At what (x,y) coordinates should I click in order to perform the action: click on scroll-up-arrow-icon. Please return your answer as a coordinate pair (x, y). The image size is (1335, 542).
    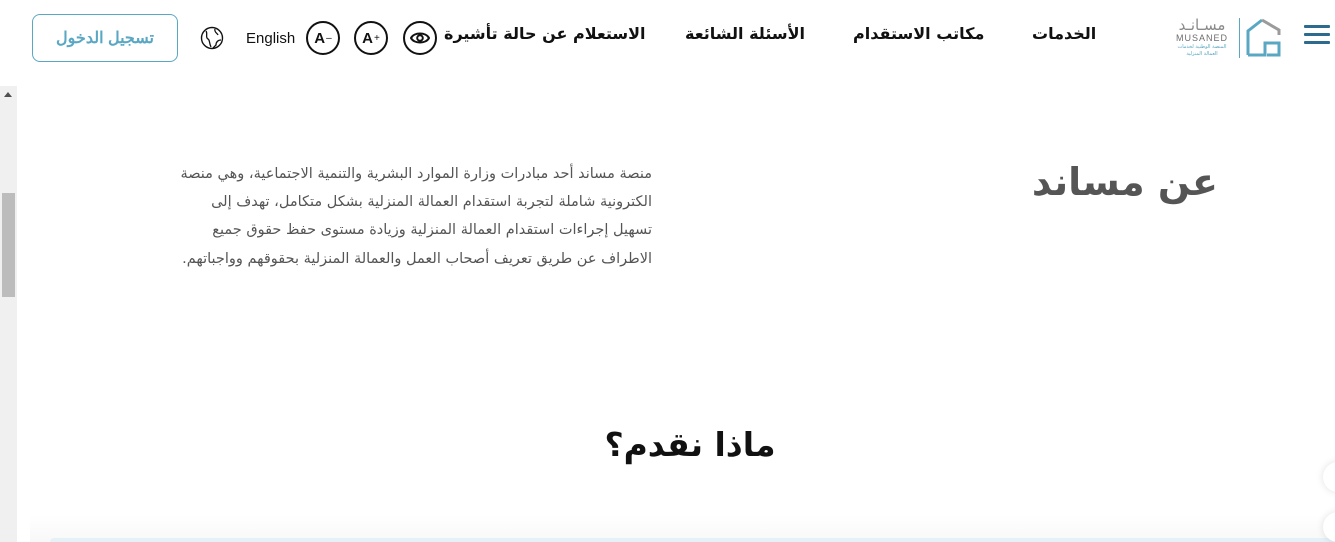
    Looking at the image, I should click on (8, 94).